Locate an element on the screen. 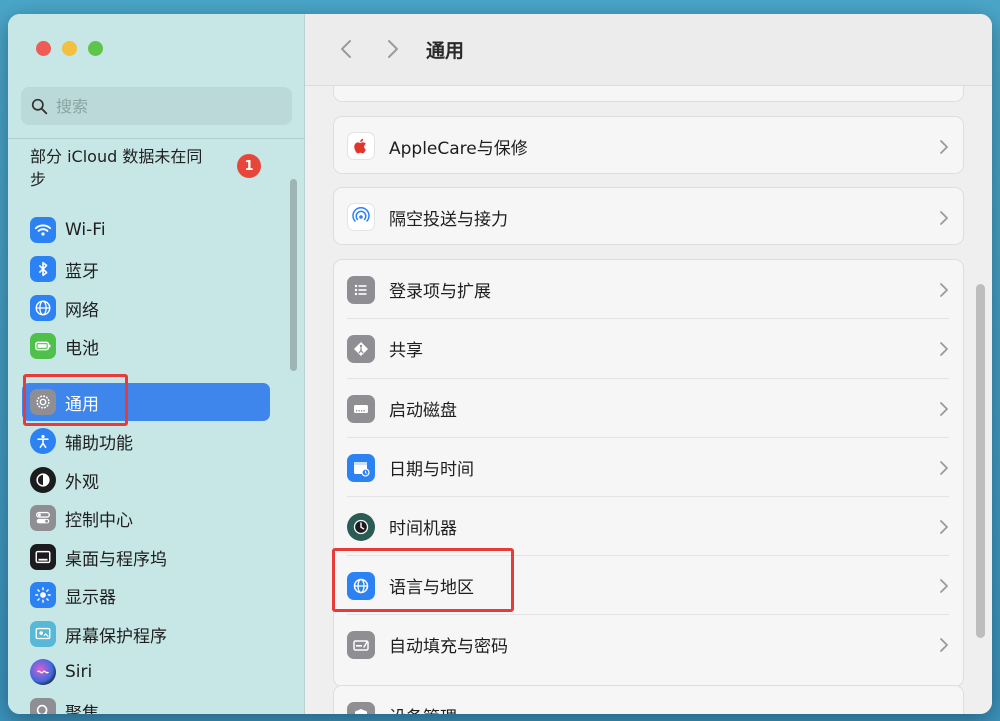  sidebar-item-screensaver: 屏幕保护程序 is located at coordinates (146, 634).